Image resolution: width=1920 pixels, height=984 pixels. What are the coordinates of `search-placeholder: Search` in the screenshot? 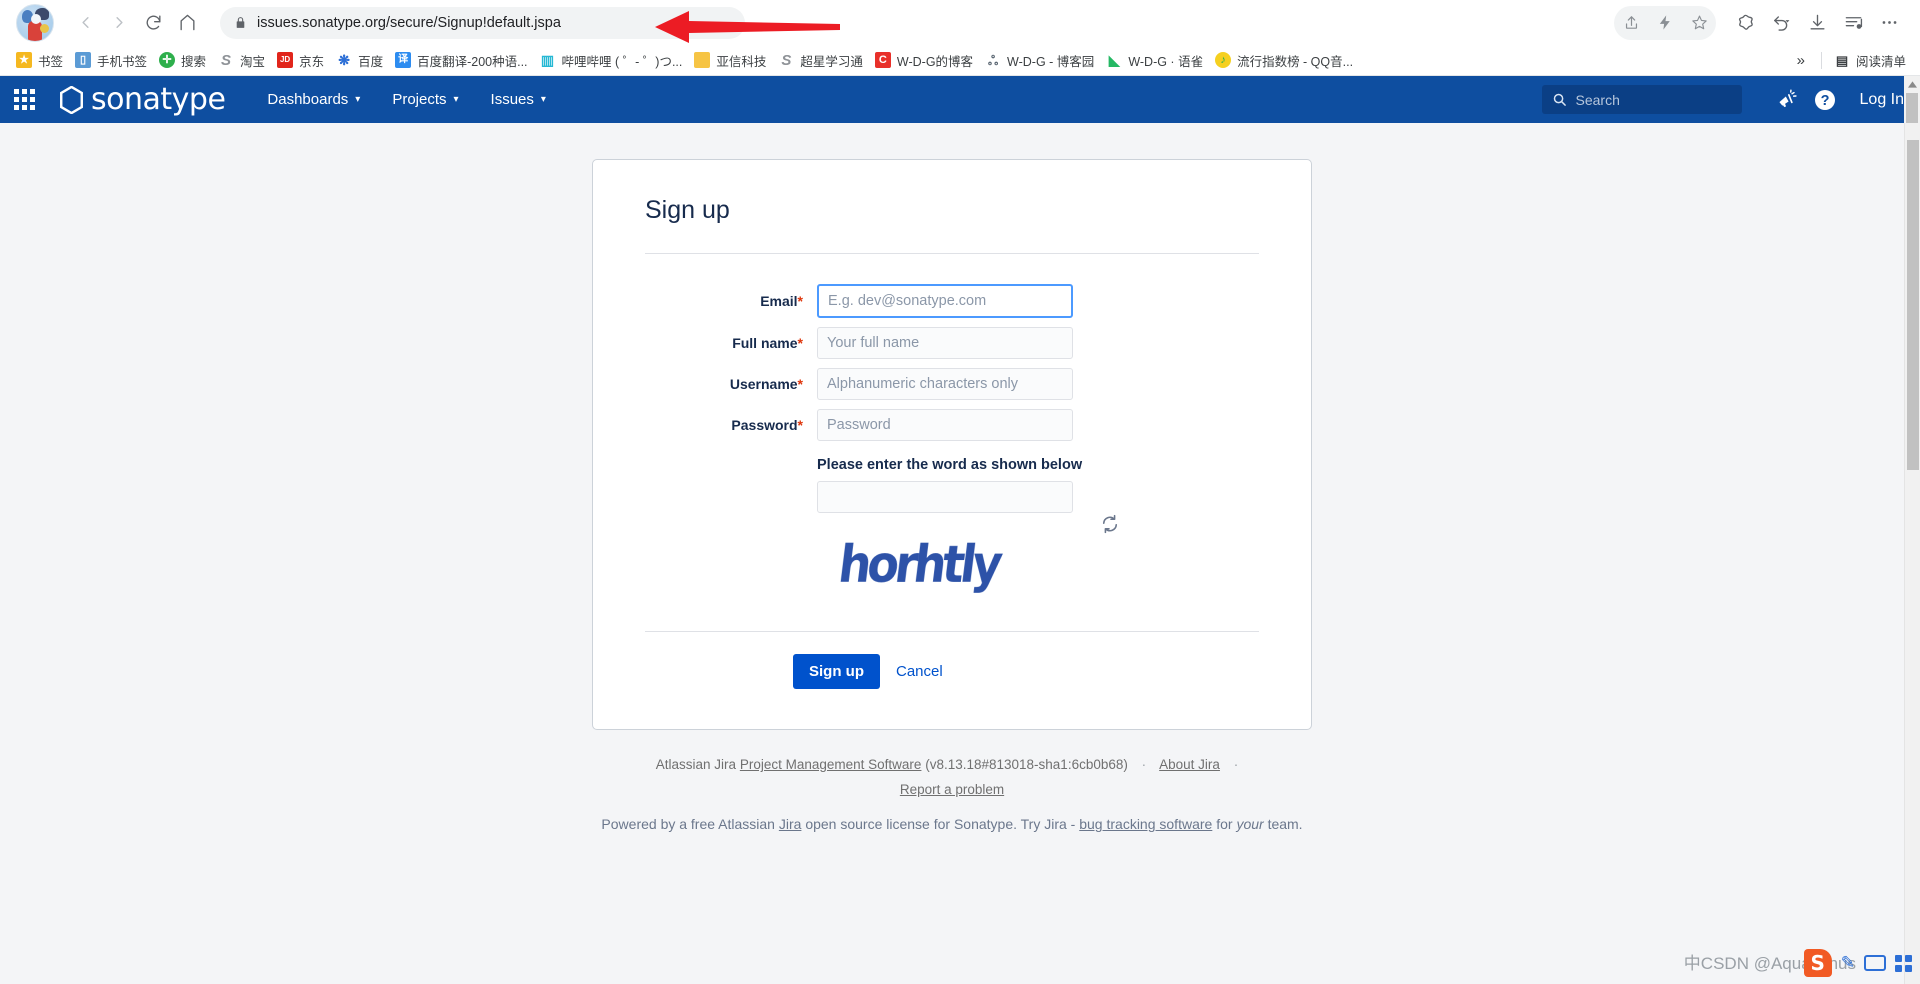 It's located at (1597, 99).